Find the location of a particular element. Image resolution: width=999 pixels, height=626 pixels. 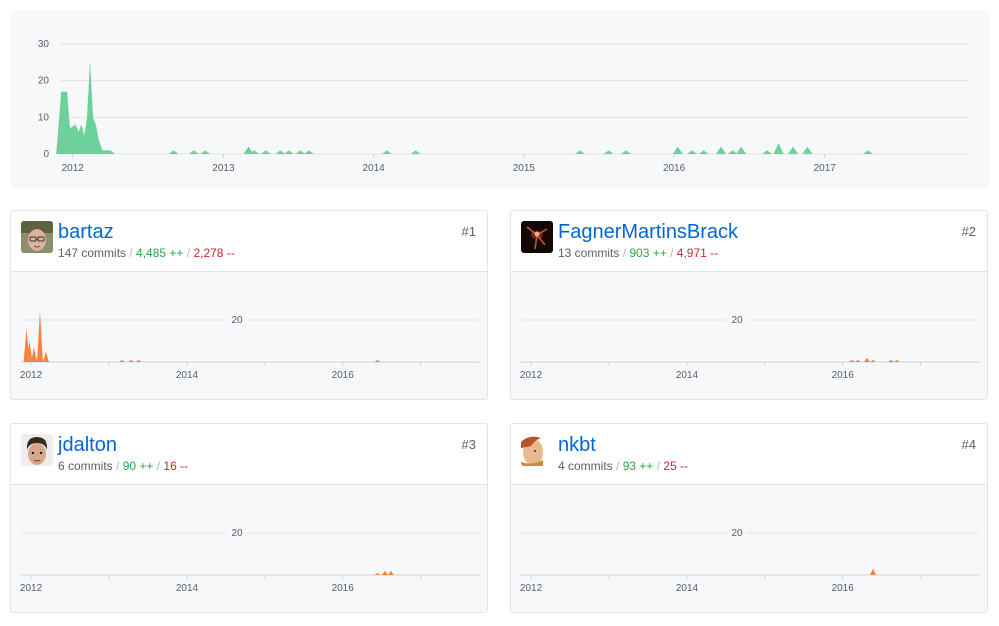

x-tick-label: 2013 is located at coordinates (223, 168).